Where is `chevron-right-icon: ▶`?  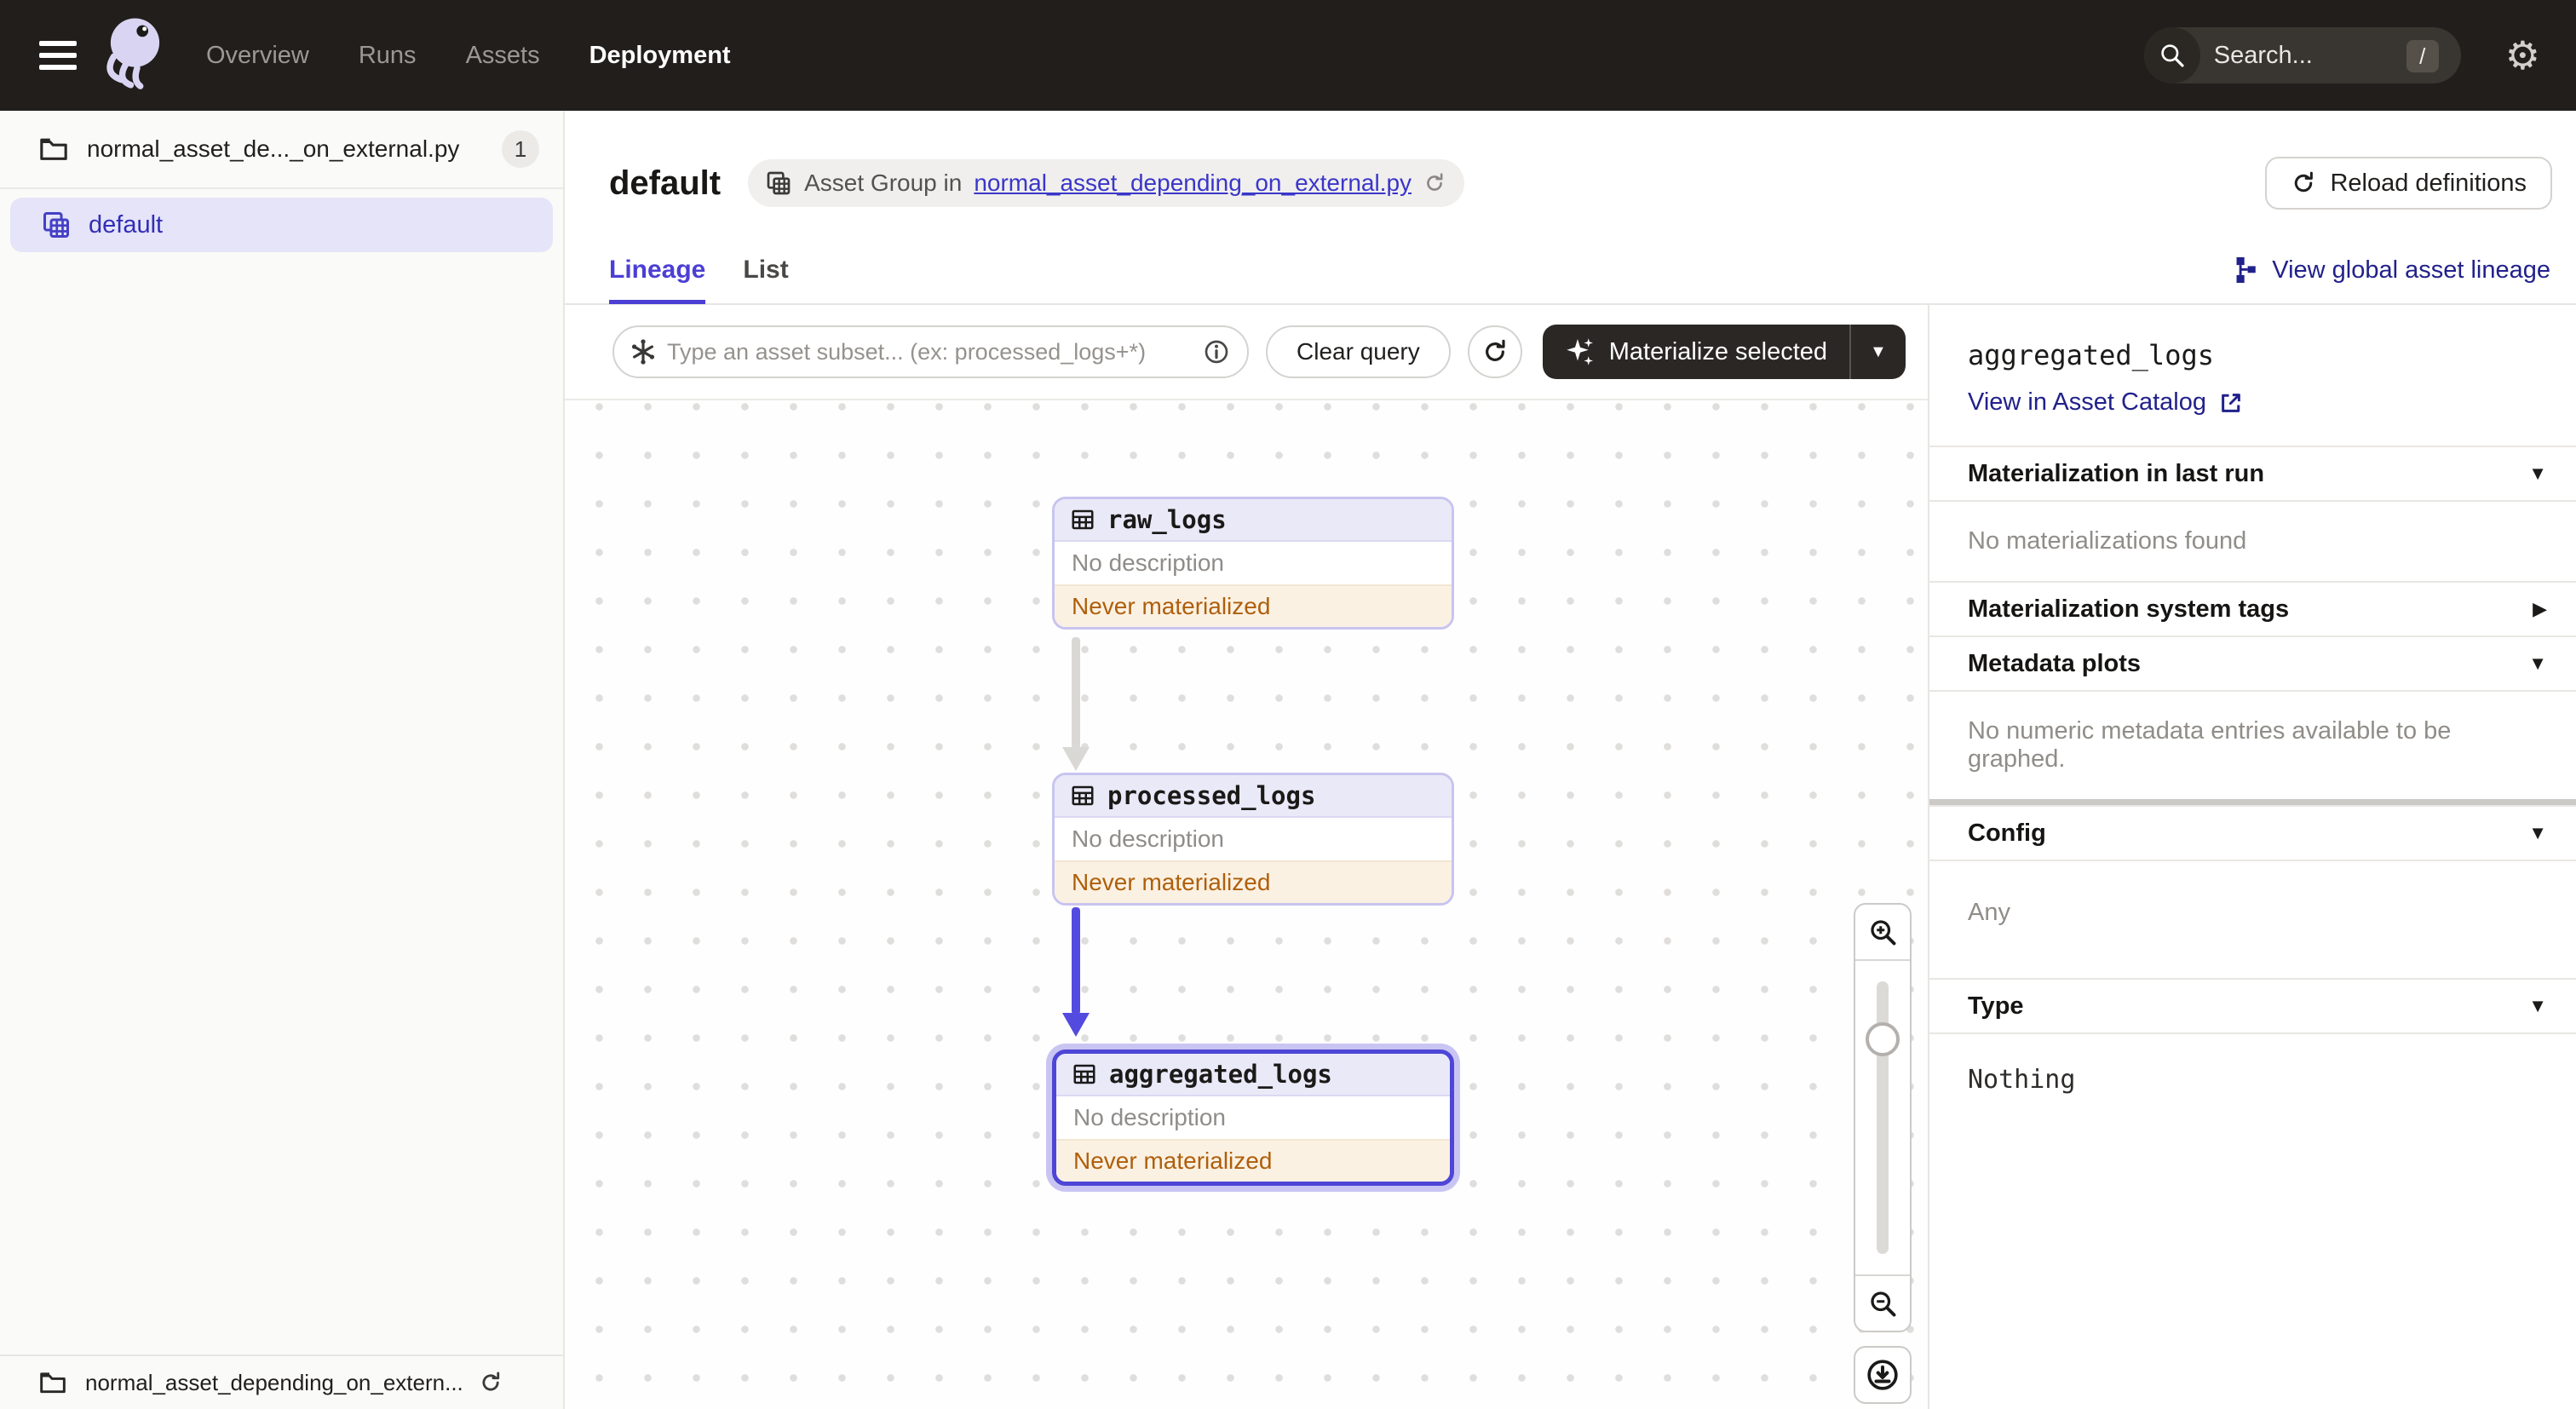 chevron-right-icon: ▶ is located at coordinates (2540, 608).